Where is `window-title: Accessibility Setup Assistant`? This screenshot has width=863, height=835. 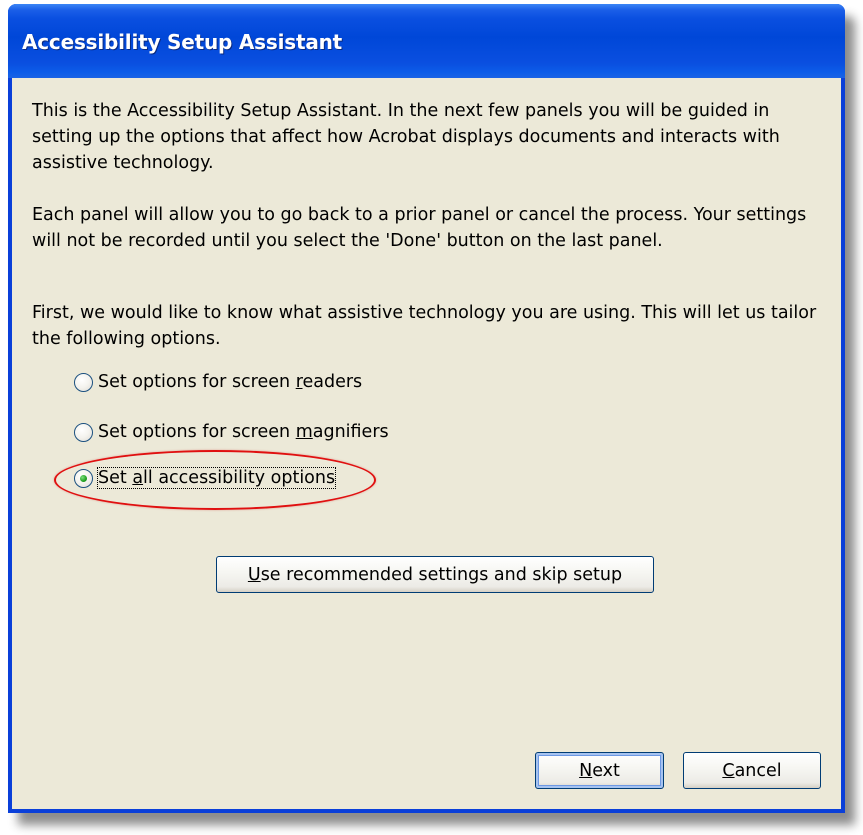 window-title: Accessibility Setup Assistant is located at coordinates (182, 42).